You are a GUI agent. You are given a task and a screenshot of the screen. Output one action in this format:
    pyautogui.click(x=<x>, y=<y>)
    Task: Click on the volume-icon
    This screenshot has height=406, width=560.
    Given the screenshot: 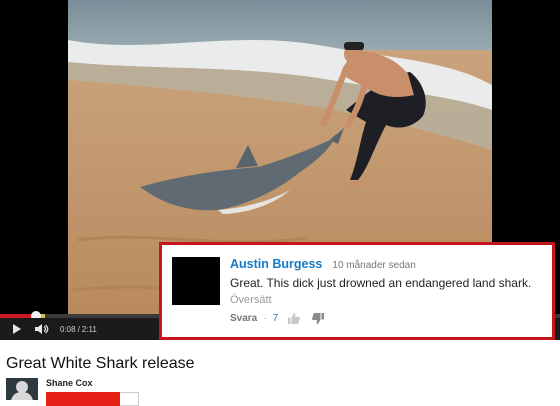 What is the action you would take?
    pyautogui.click(x=42, y=329)
    